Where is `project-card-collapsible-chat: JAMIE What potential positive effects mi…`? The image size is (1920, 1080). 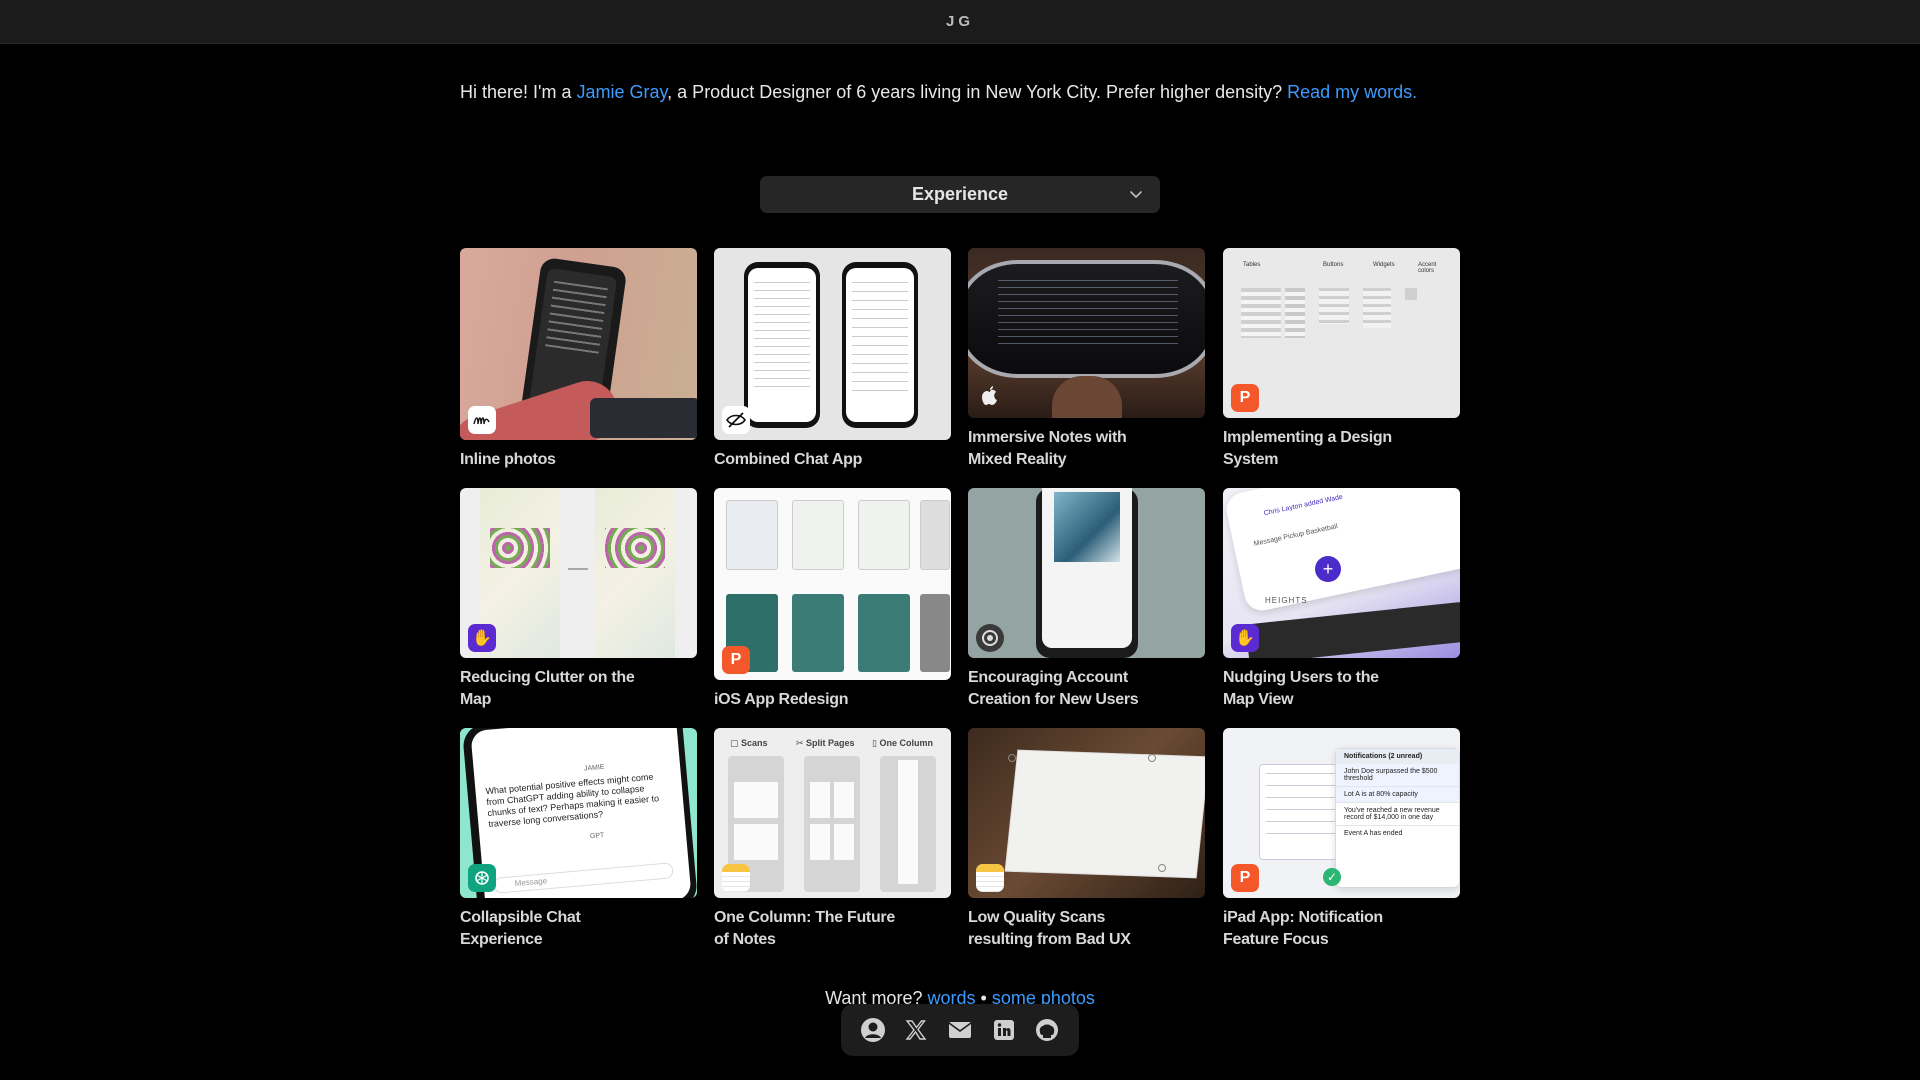 project-card-collapsible-chat: JAMIE What potential positive effects mi… is located at coordinates (578, 838).